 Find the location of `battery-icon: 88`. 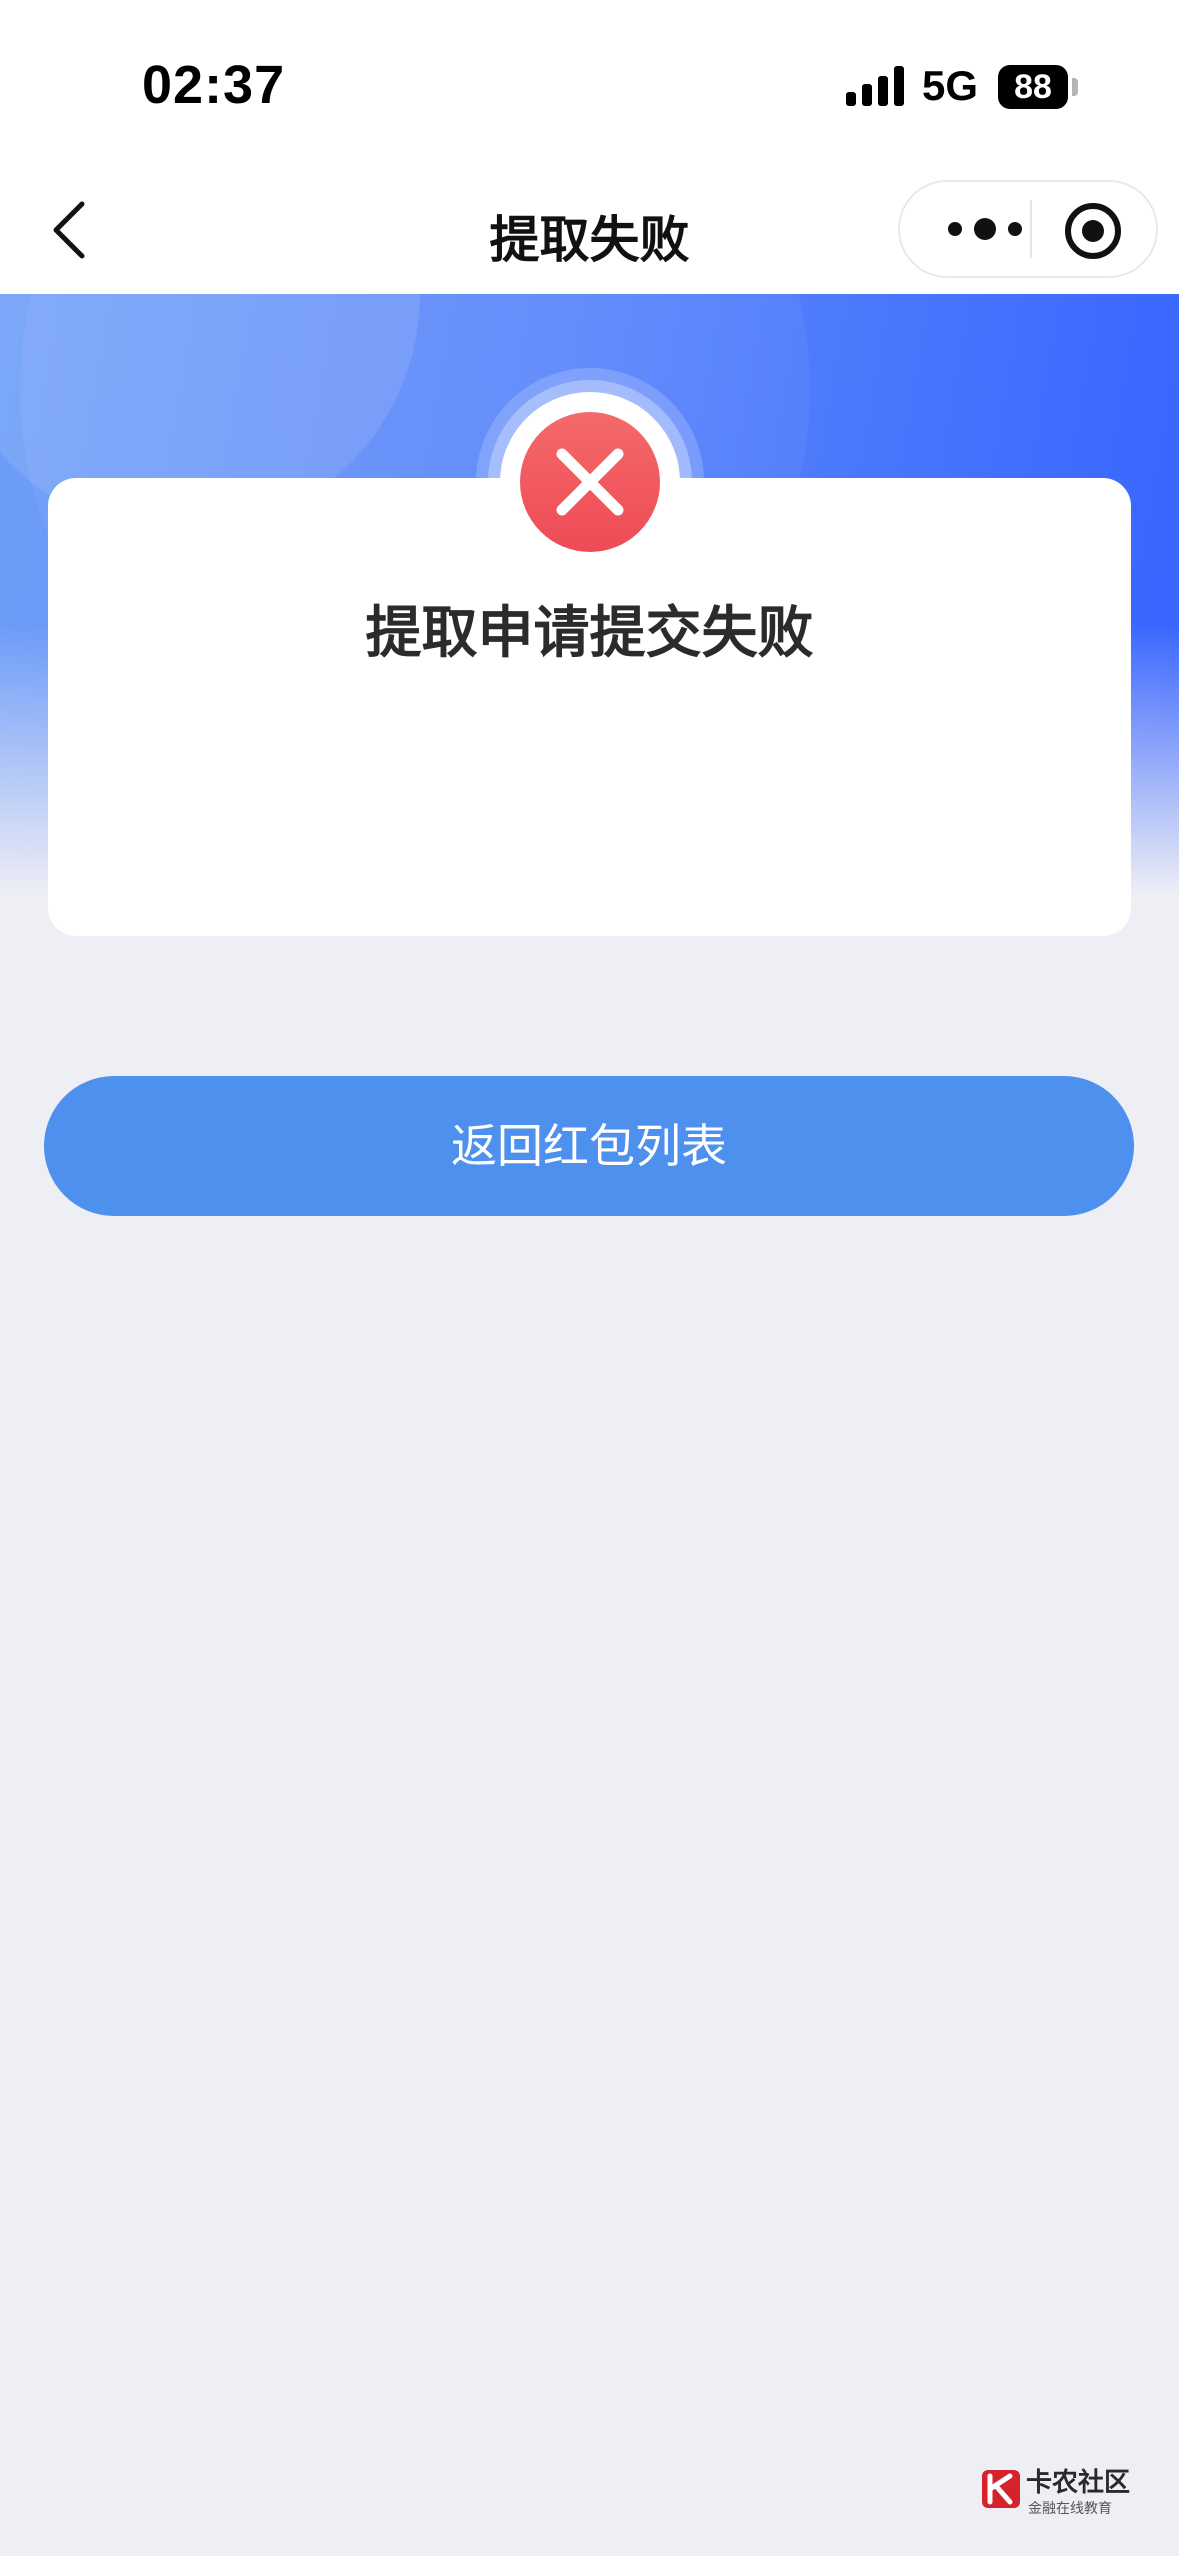

battery-icon: 88 is located at coordinates (1033, 87).